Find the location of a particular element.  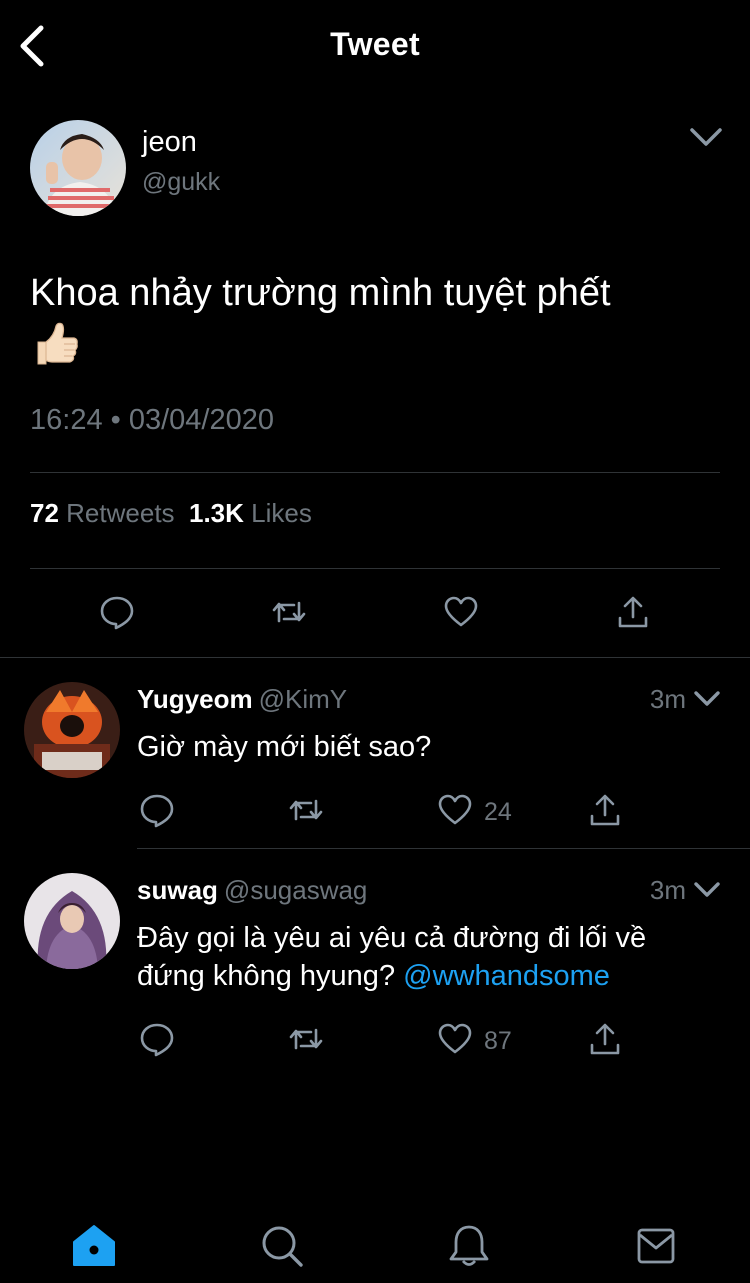

reply-header: suwag @sugaswag is located at coordinates (252, 890).